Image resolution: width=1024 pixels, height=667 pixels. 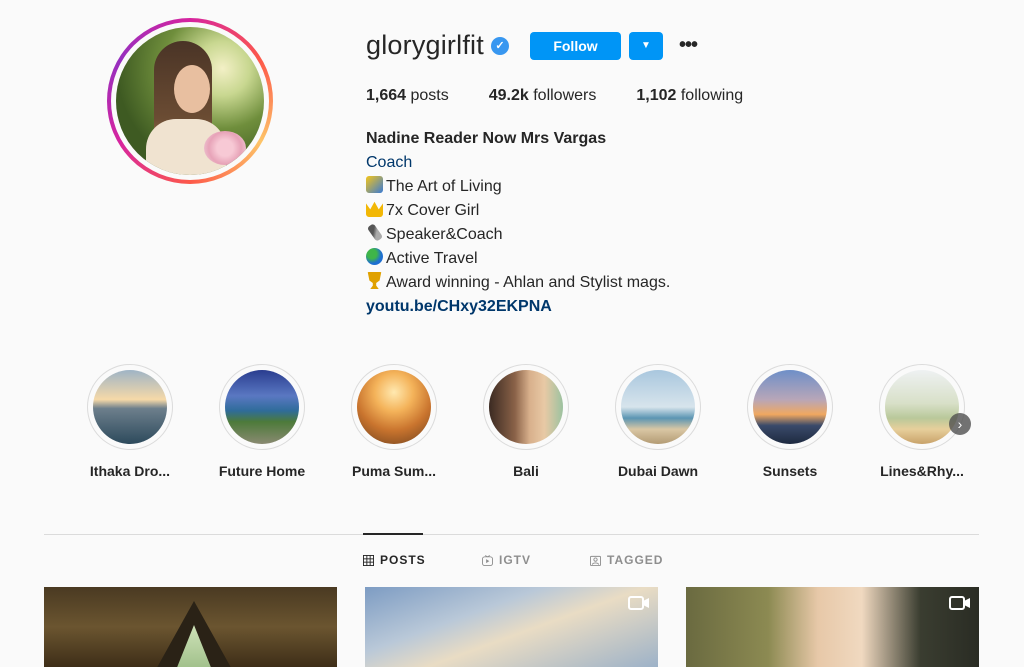 I want to click on tab-igtv: IGTV, so click(x=506, y=560).